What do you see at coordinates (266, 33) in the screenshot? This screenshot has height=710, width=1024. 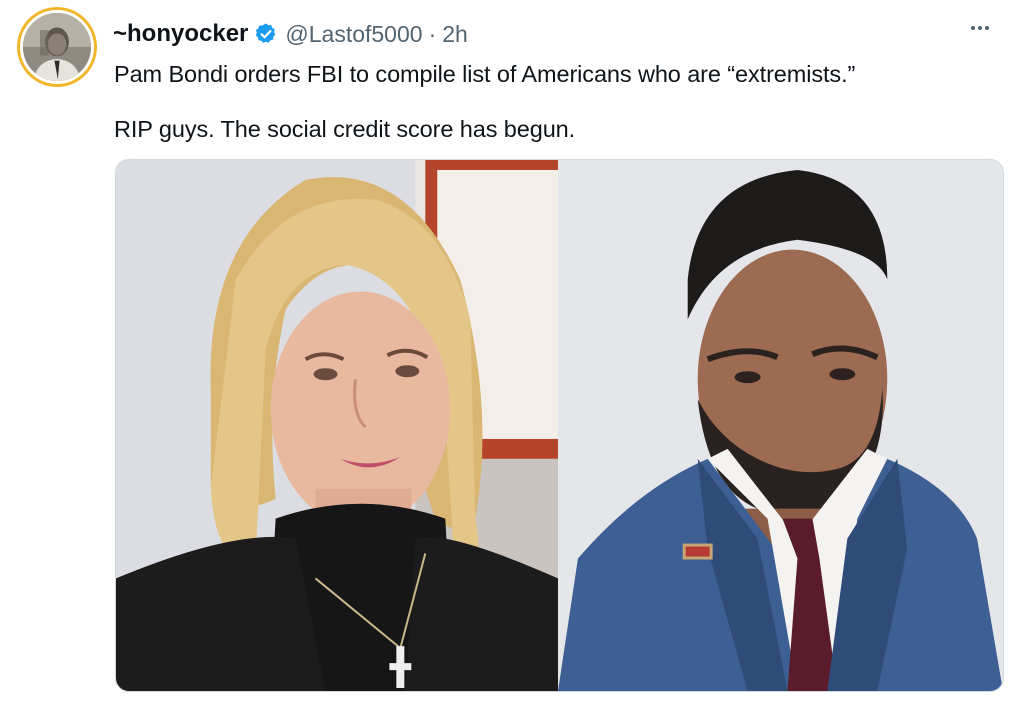 I see `verified-badge-icon` at bounding box center [266, 33].